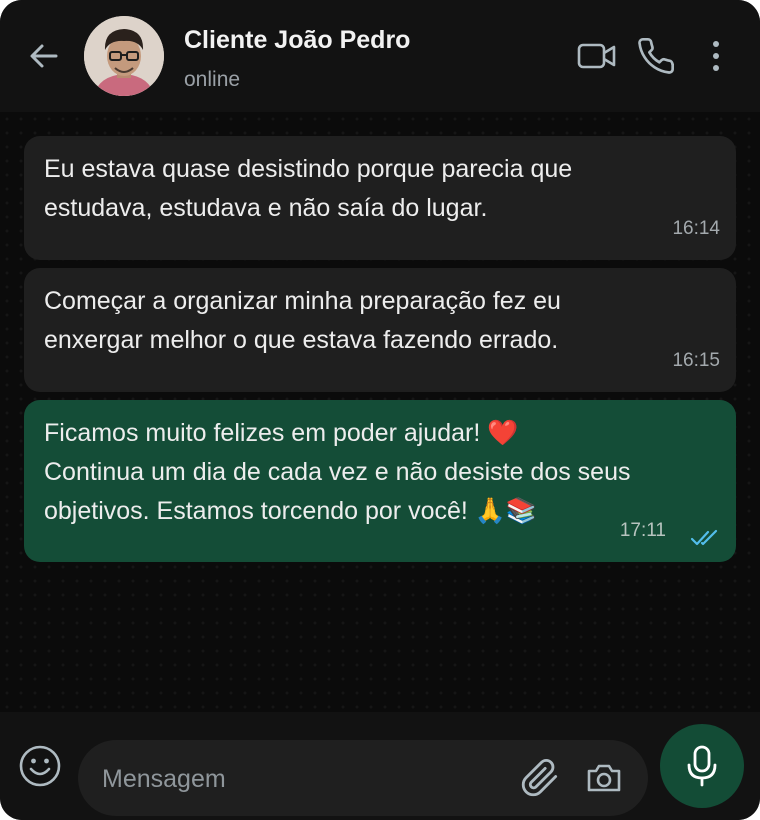  Describe the element at coordinates (212, 79) in the screenshot. I see `contact-status: online` at that location.